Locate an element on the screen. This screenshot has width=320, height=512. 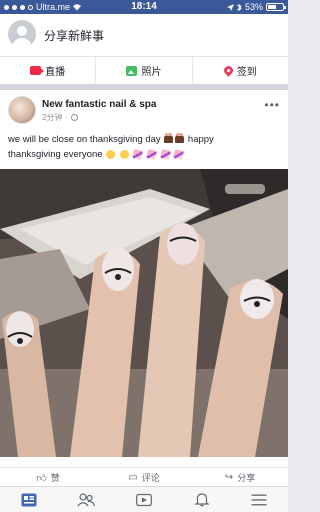
post-meta: 2分钟 · is located at coordinates (60, 117).